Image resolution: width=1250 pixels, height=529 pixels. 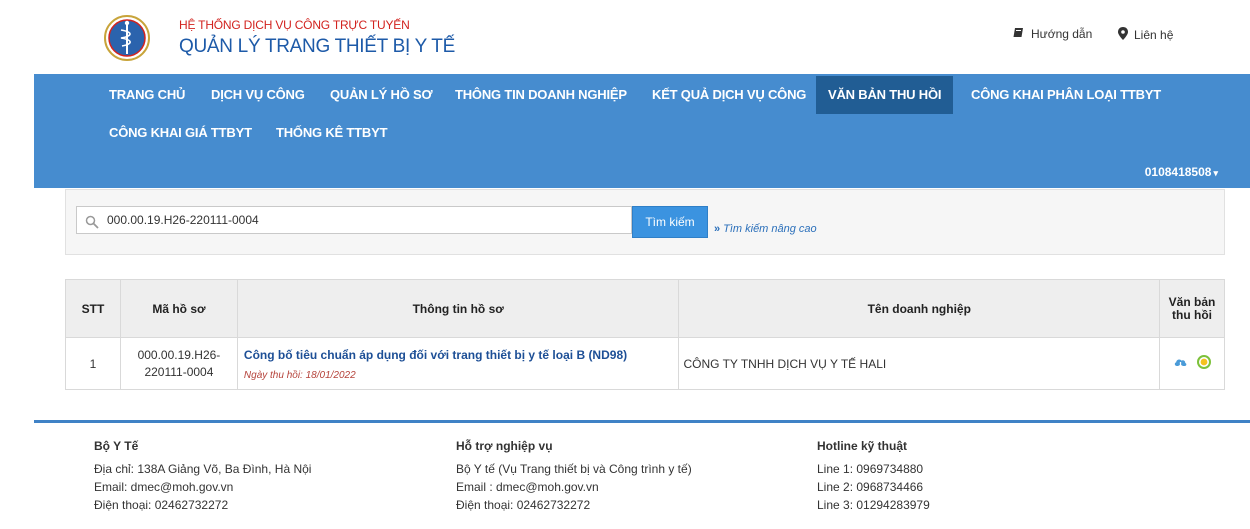 I want to click on footer-hotline-1: Line 1: 0969734880, so click(x=870, y=469).